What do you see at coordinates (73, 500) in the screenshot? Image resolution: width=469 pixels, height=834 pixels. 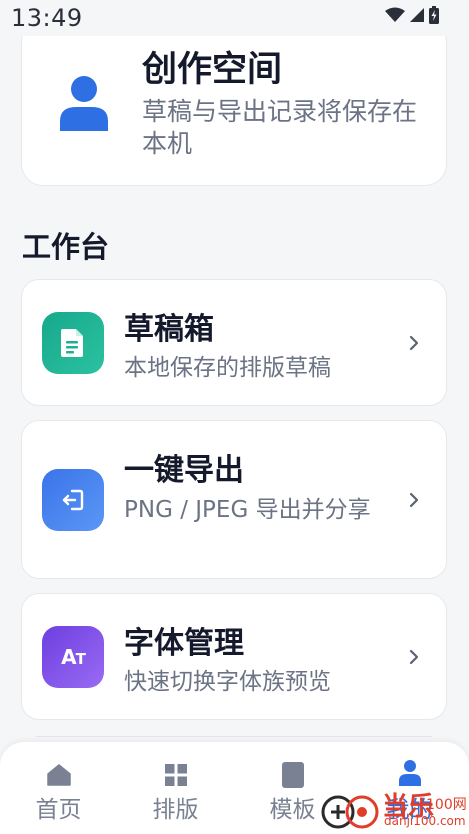 I see `export-icon` at bounding box center [73, 500].